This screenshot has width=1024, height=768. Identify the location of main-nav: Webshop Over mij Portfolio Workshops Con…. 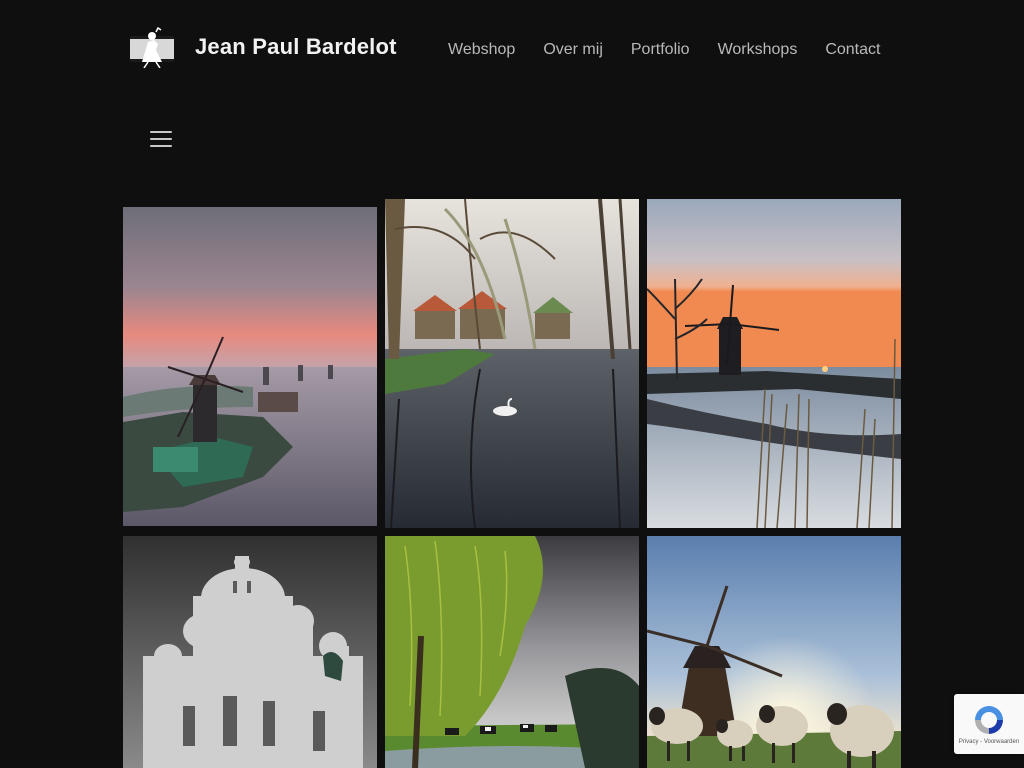
(664, 50).